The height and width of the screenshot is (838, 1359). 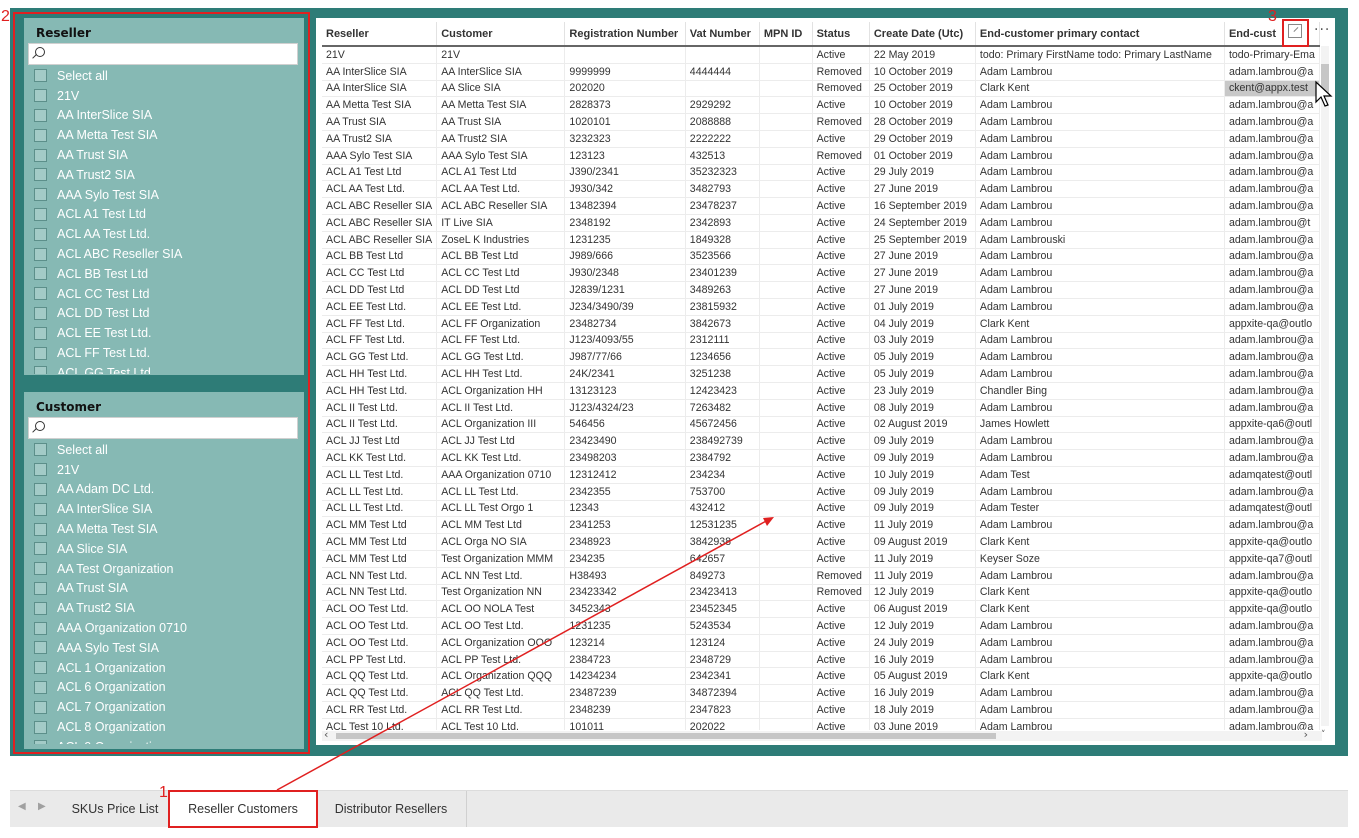 I want to click on column-header: End-customer primary contact, so click(x=1100, y=34).